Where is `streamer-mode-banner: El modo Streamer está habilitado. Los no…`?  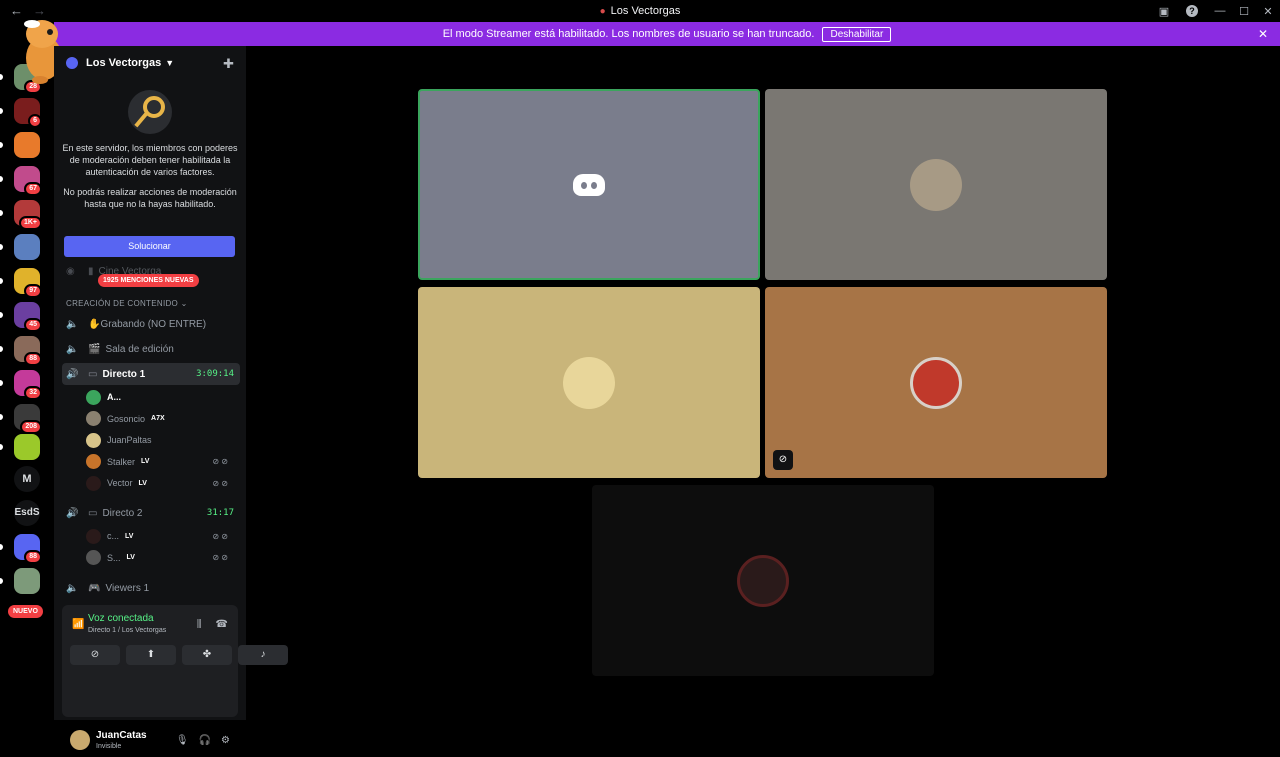
streamer-mode-banner: El modo Streamer está habilitado. Los no… is located at coordinates (667, 34).